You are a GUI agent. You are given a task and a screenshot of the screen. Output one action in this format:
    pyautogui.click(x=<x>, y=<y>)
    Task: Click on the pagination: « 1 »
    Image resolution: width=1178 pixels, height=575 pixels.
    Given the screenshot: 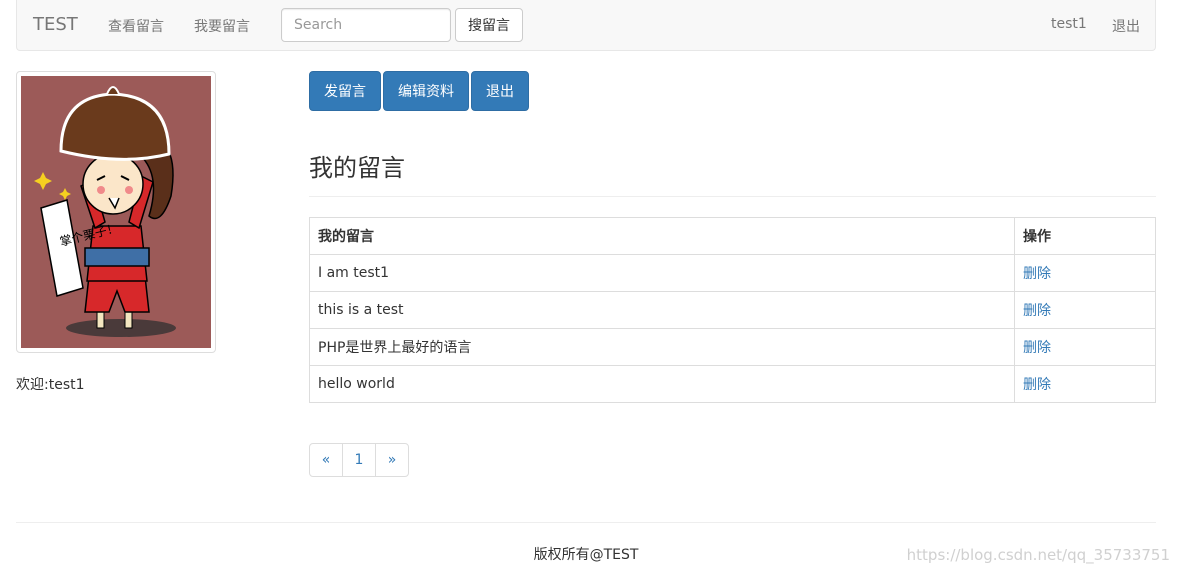 What is the action you would take?
    pyautogui.click(x=359, y=460)
    